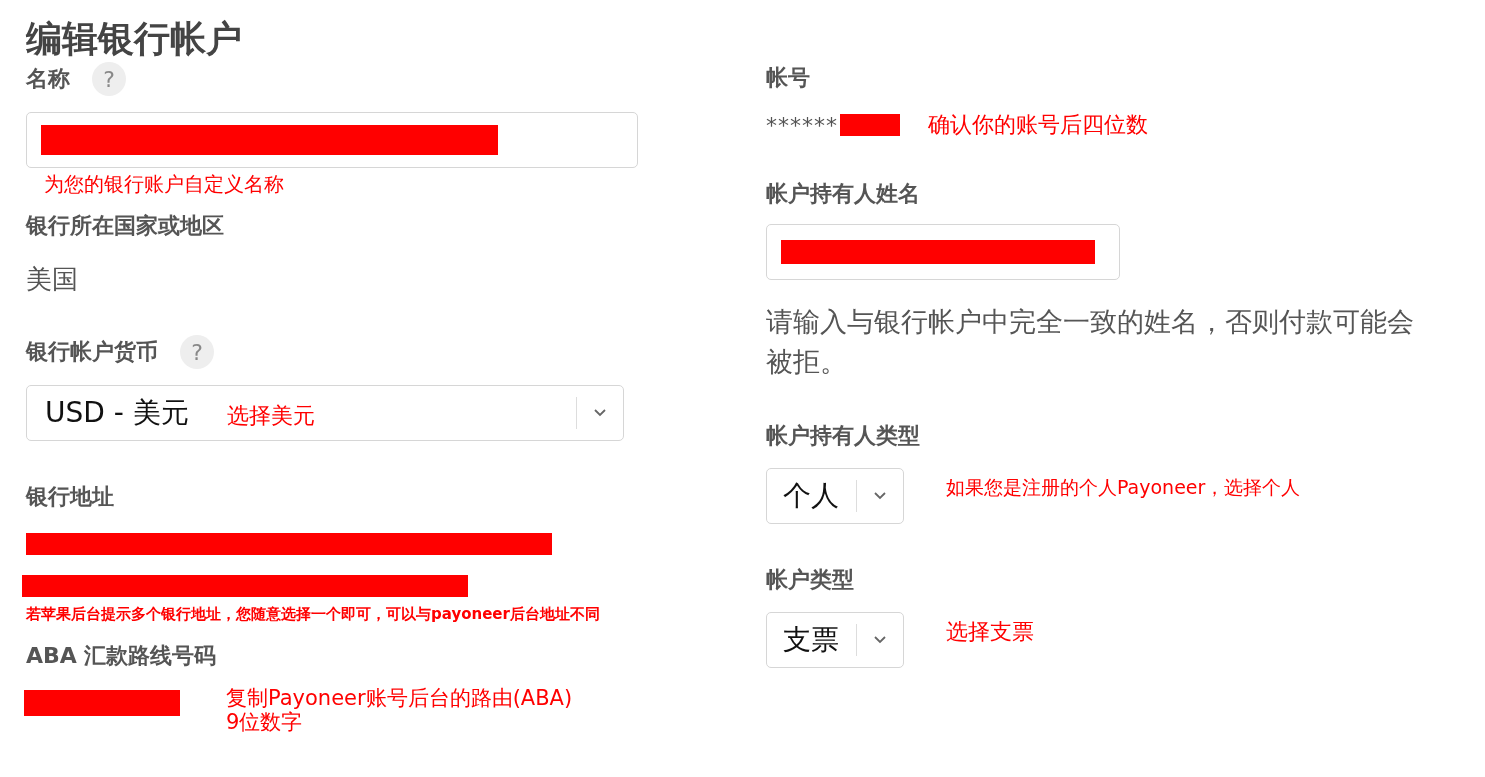 The height and width of the screenshot is (777, 1485). What do you see at coordinates (134, 39) in the screenshot?
I see `page-title: 编辑银行帐户` at bounding box center [134, 39].